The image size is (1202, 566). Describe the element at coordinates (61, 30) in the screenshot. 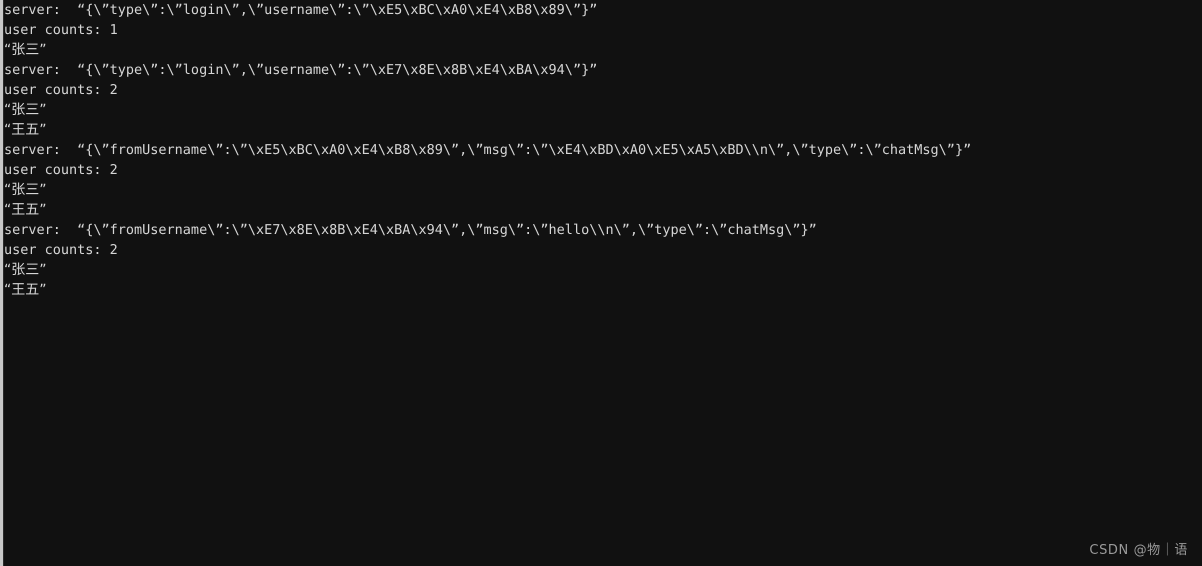

I see `console-line-user-count: user counts: 1` at that location.